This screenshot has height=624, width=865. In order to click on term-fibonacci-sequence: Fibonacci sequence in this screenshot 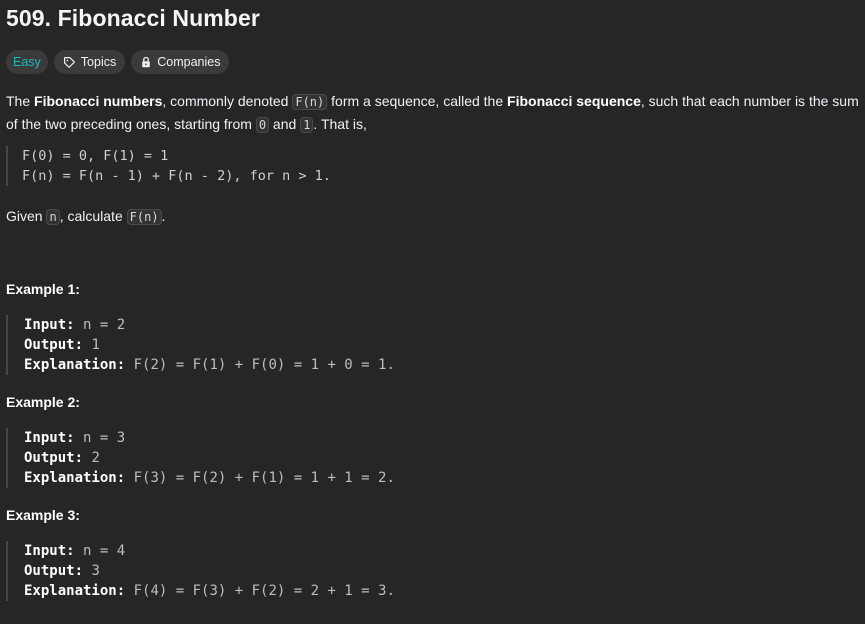, I will do `click(574, 101)`.